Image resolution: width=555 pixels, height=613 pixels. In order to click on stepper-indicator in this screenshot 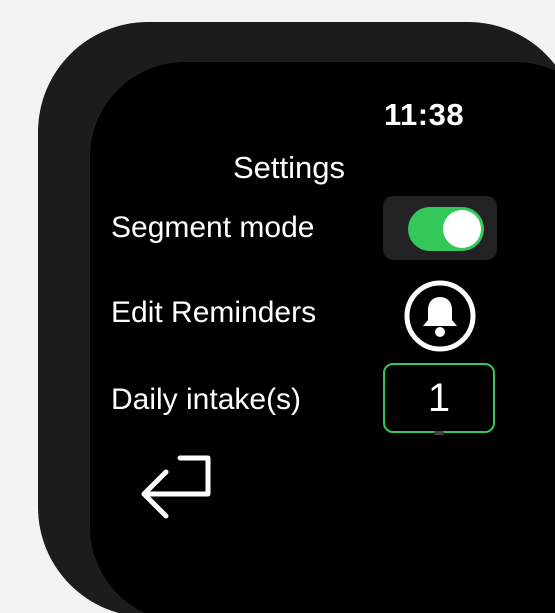, I will do `click(439, 433)`.